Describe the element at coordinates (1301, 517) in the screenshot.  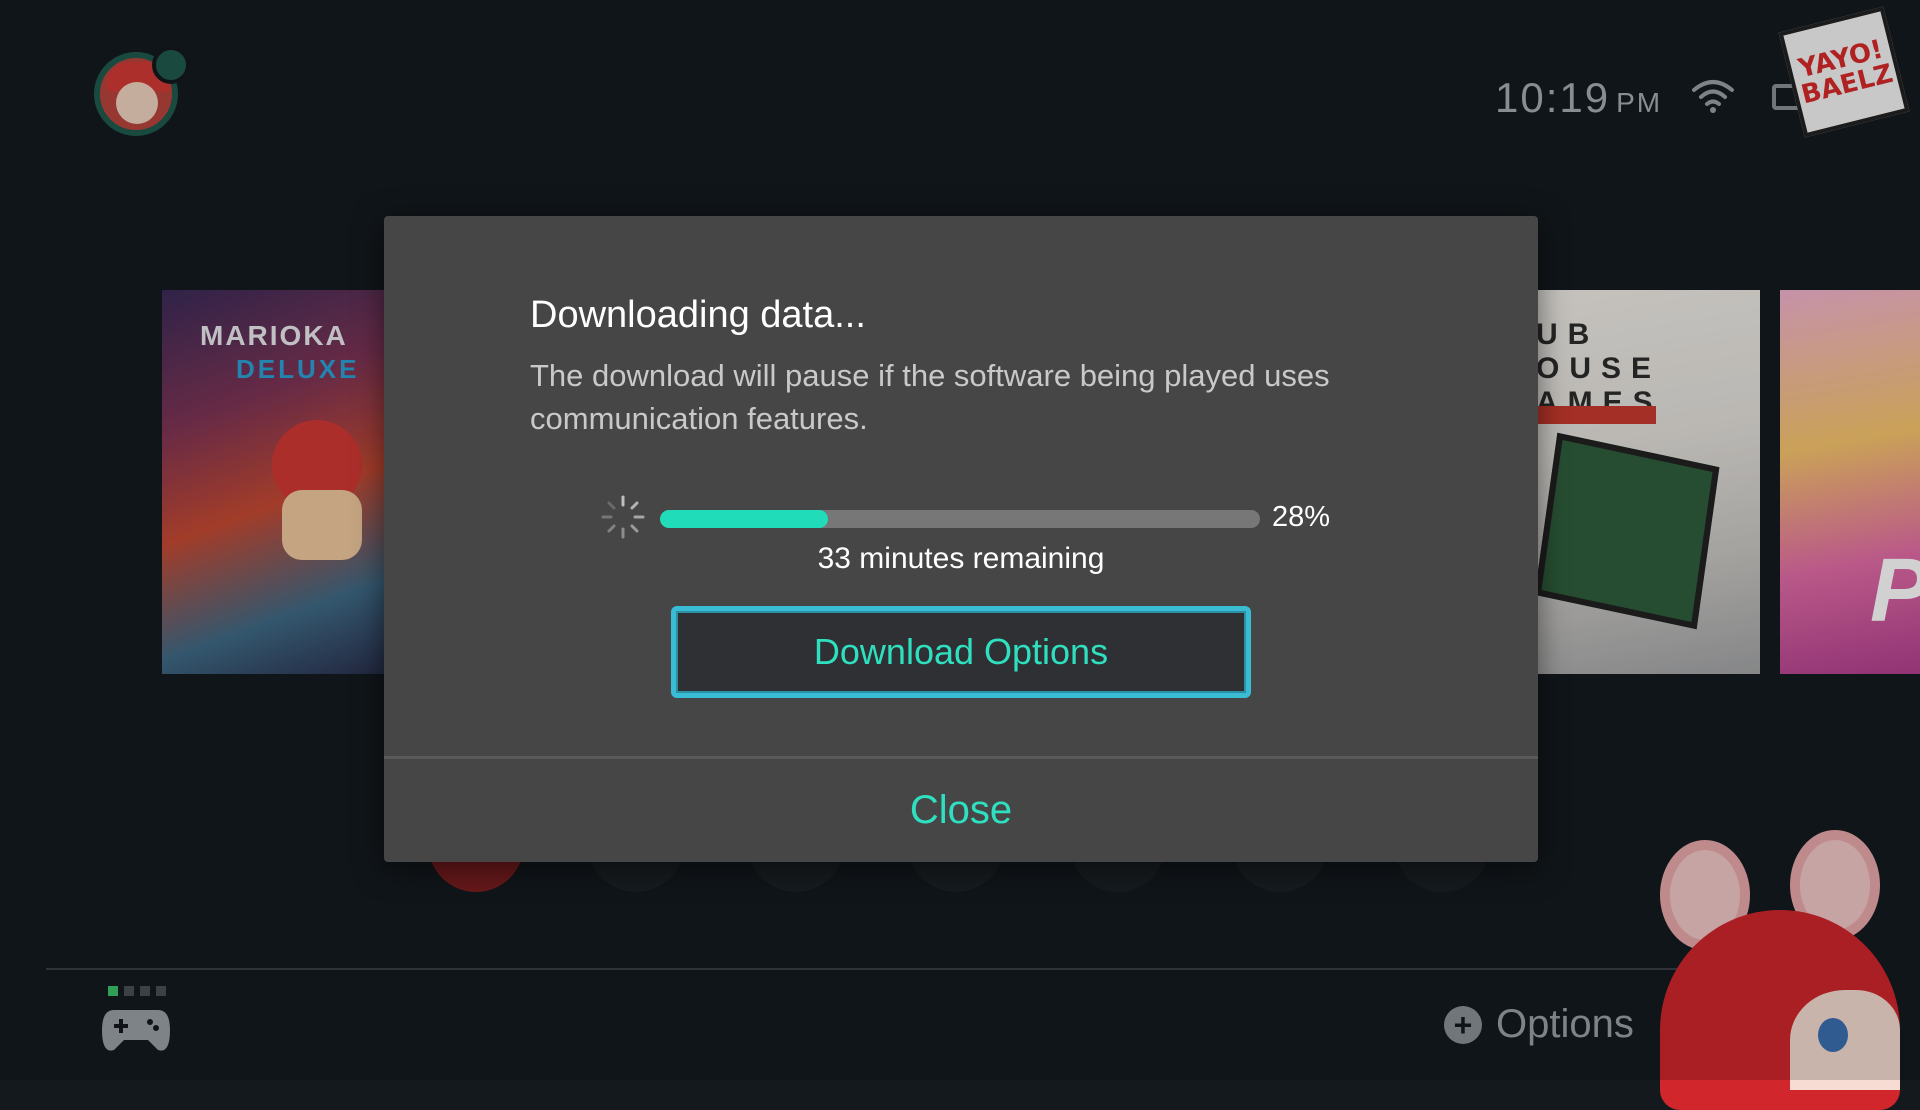
I see `progress-percent: 28%` at that location.